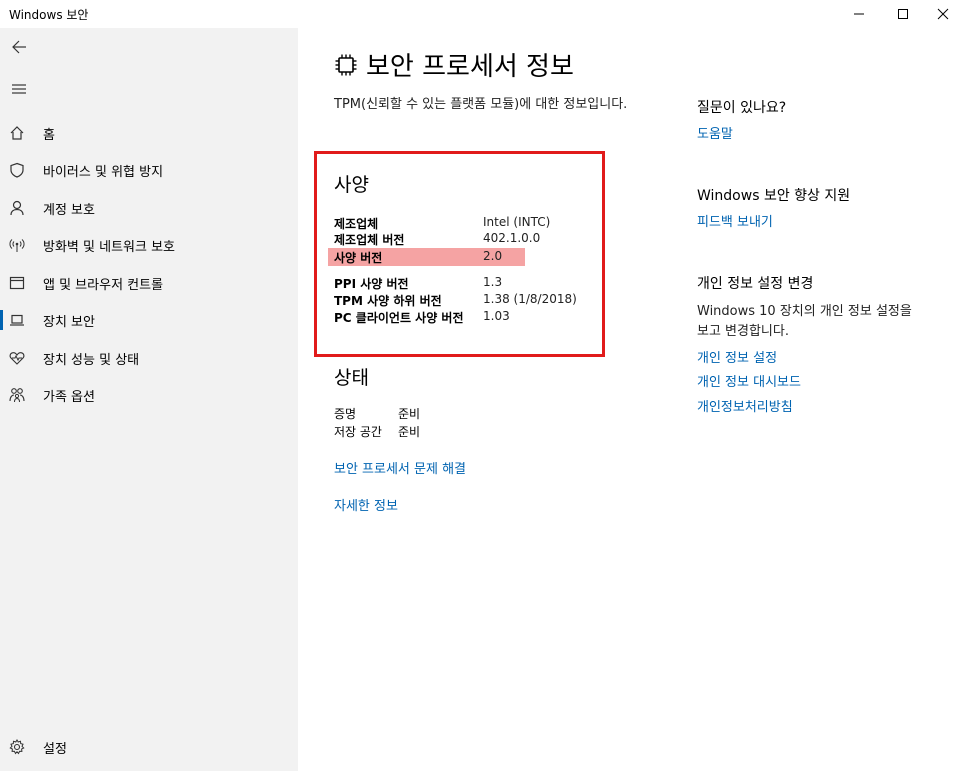  Describe the element at coordinates (715, 132) in the screenshot. I see `help-link: 도움말` at that location.